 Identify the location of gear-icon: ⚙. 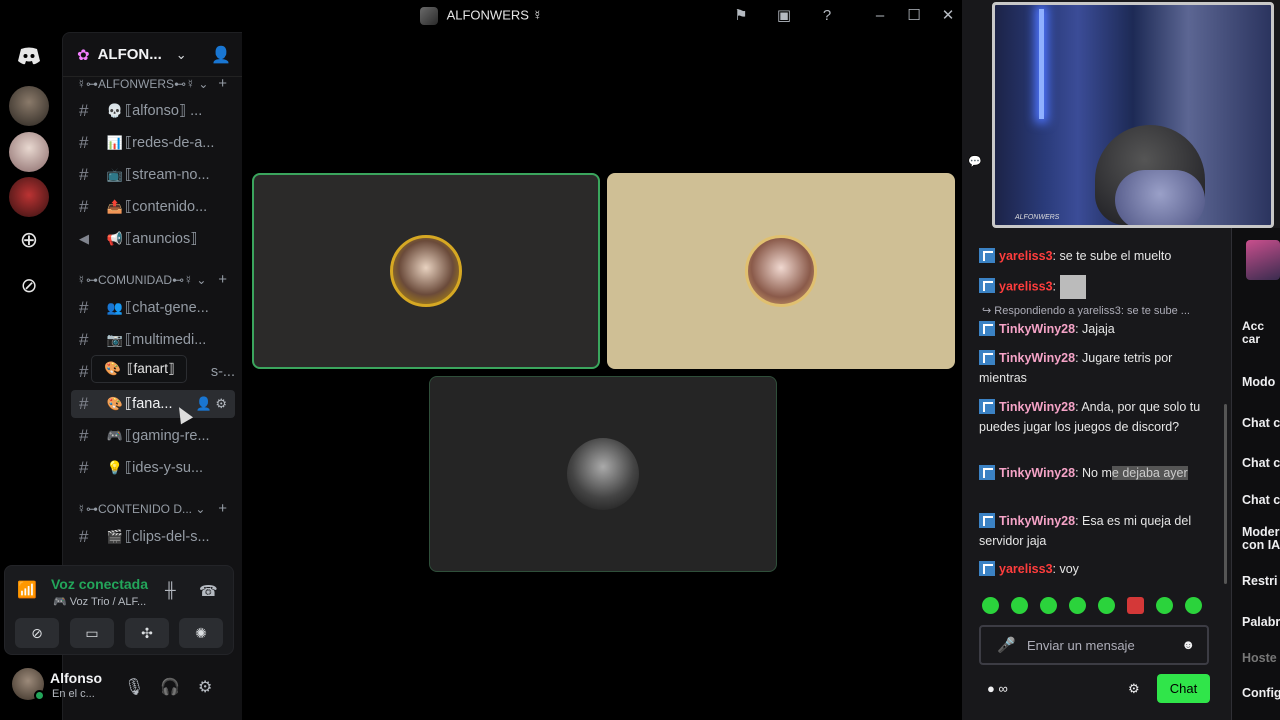
(1134, 689).